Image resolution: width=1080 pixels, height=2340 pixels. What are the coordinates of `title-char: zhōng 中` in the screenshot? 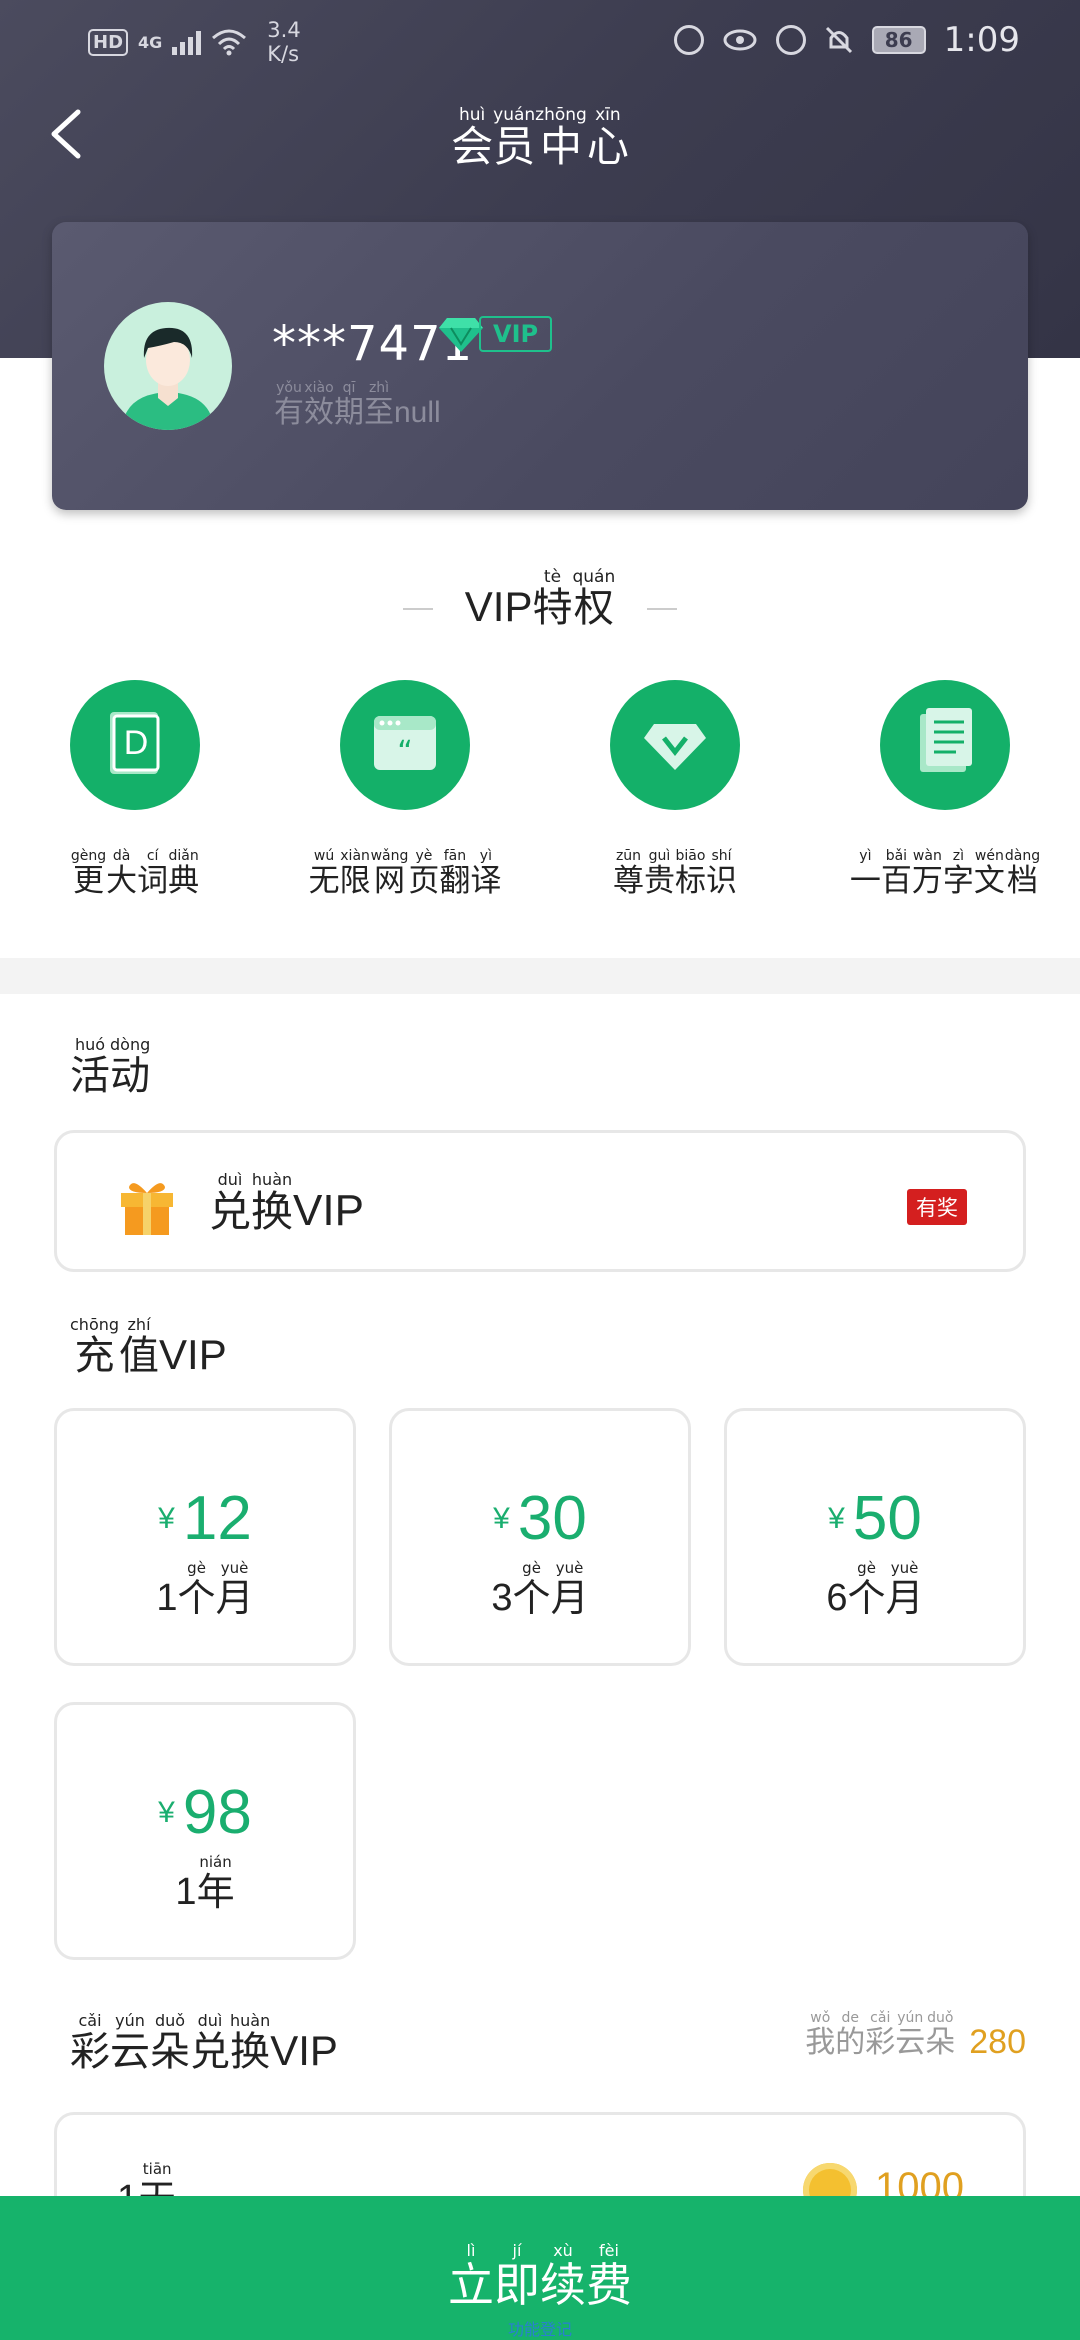 It's located at (561, 138).